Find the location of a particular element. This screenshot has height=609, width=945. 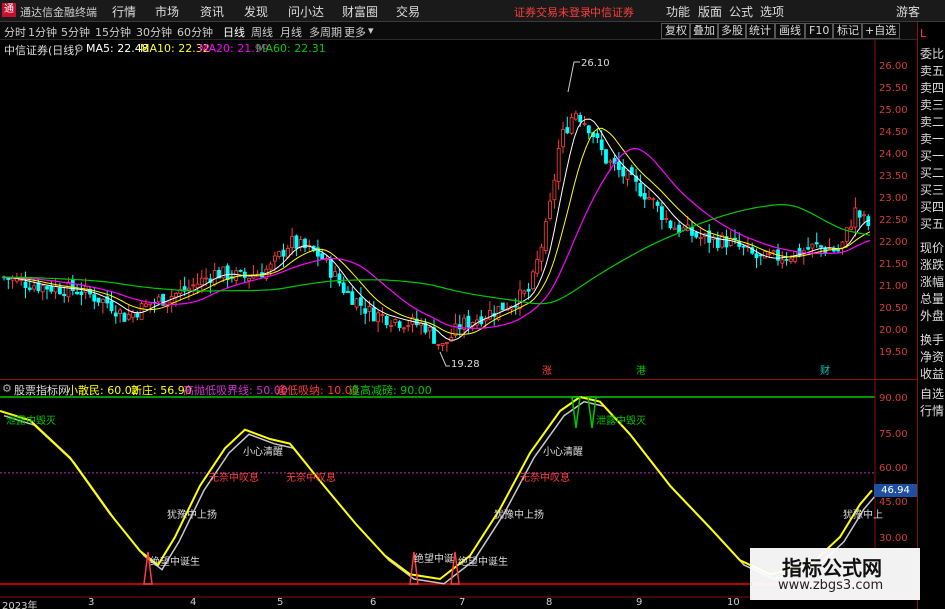

price-axis-label: 22.00 is located at coordinates (893, 242).